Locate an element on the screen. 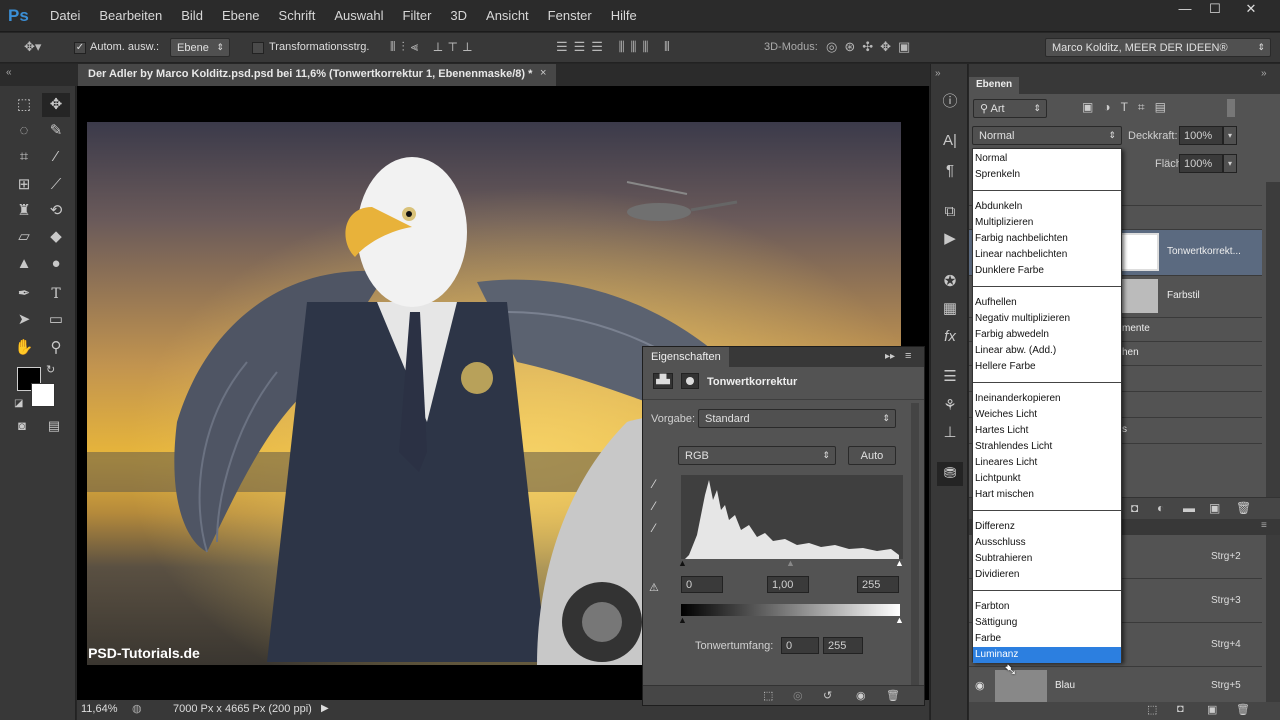  blend-mode-option-selected: Luminanz is located at coordinates (1047, 655).